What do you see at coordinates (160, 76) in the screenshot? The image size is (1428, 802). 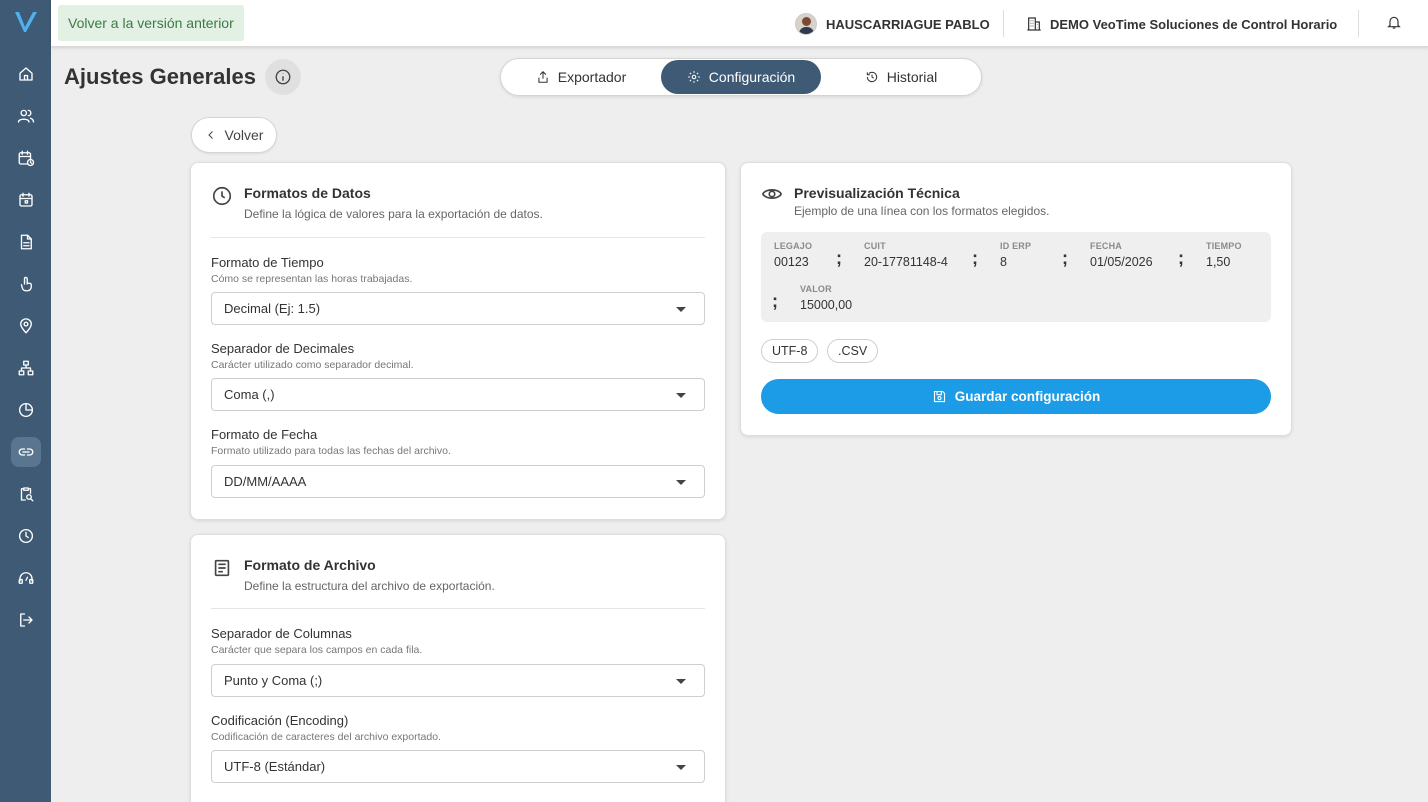 I see `page-title: Ajustes Generales` at bounding box center [160, 76].